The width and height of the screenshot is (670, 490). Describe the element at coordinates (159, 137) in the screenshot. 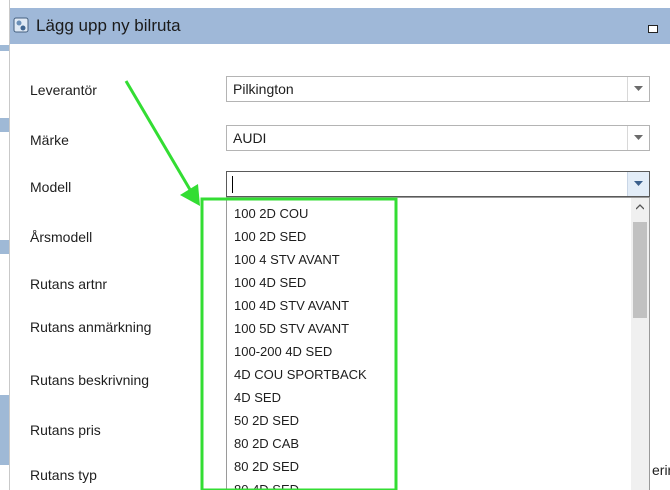

I see `annotation-arrow` at that location.